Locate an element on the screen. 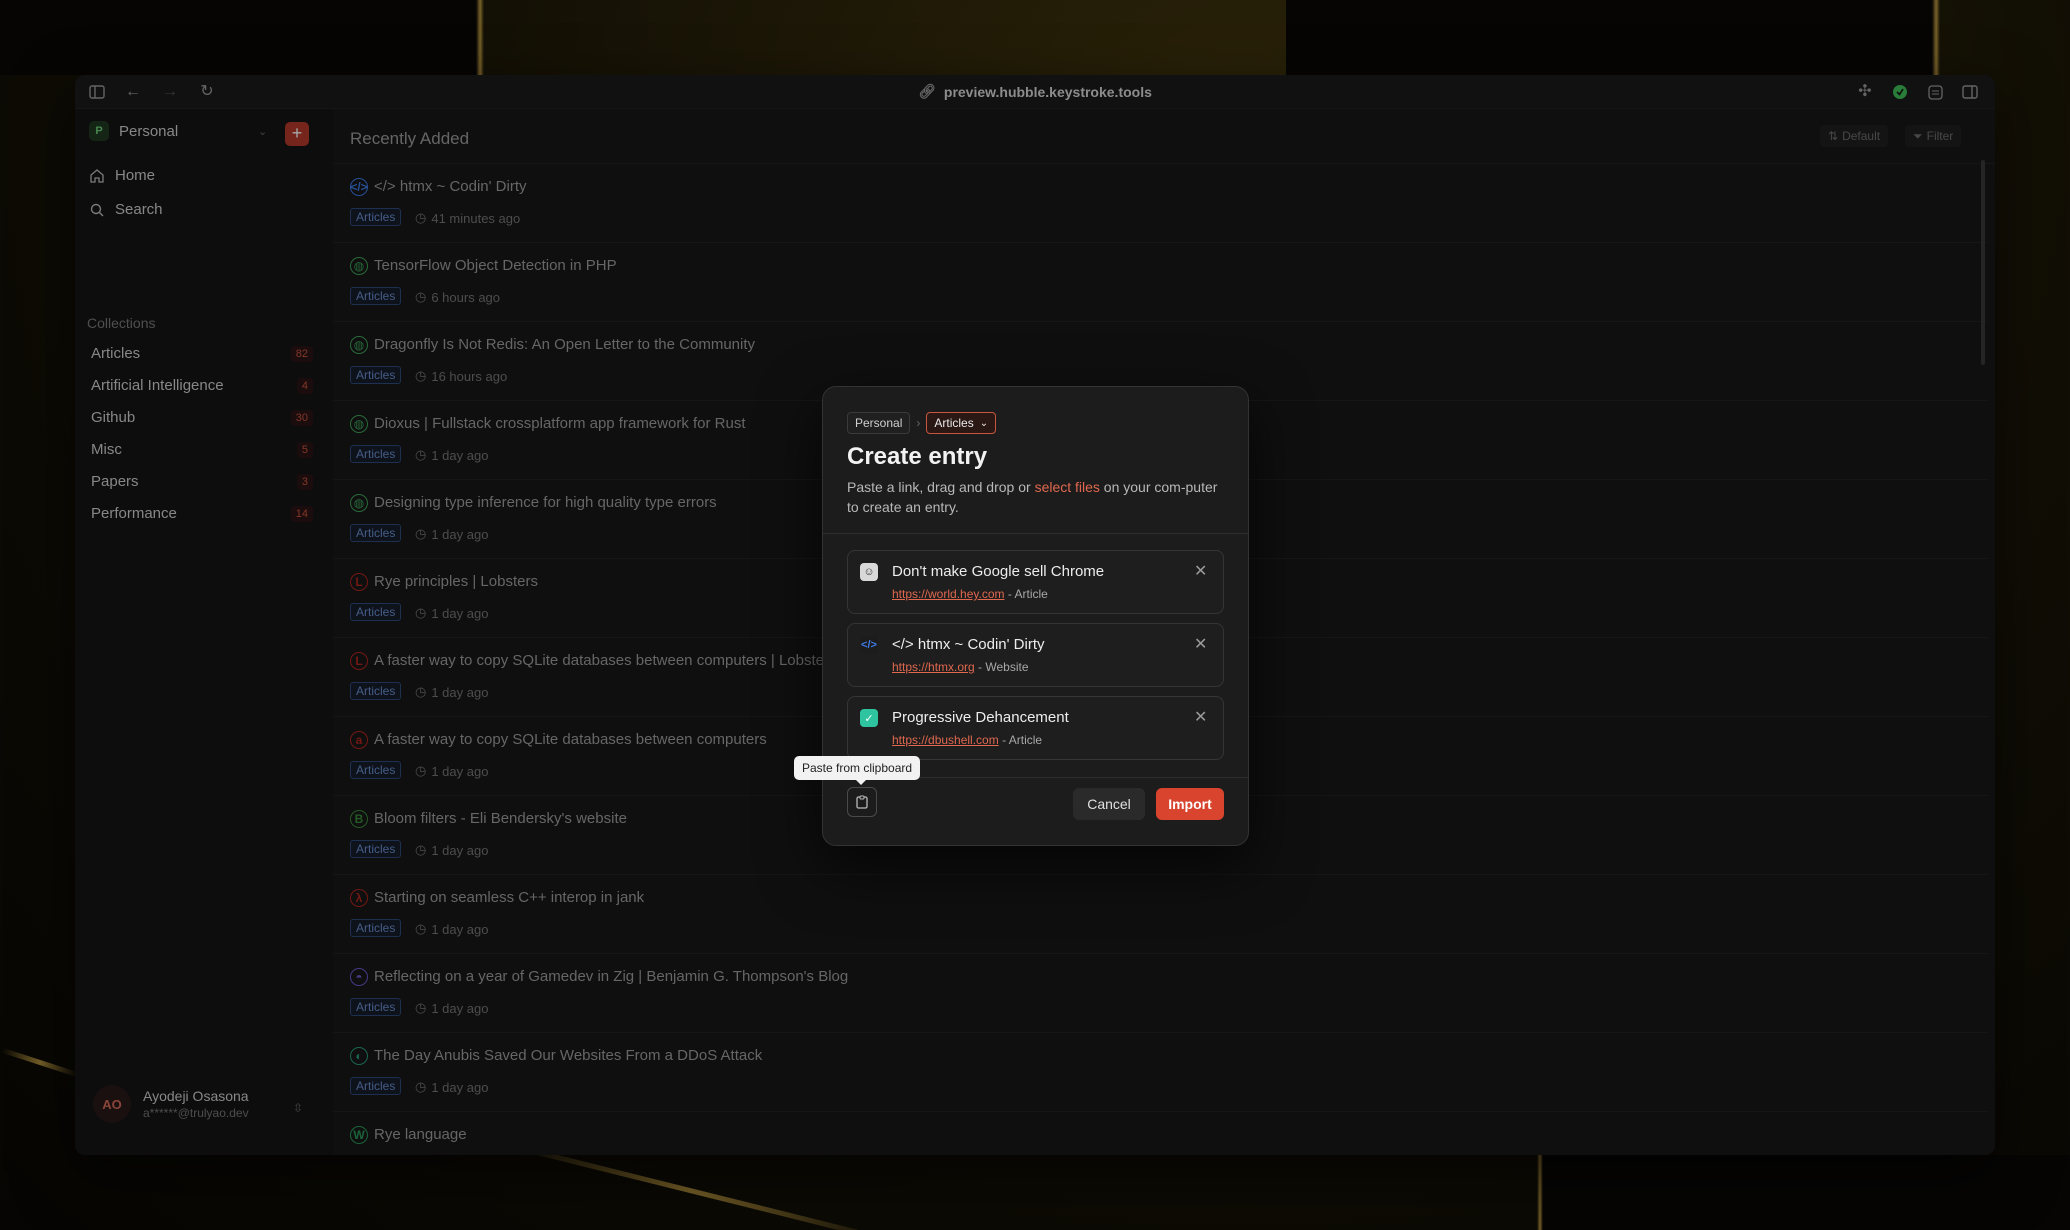 The width and height of the screenshot is (2070, 1230). breadcrumb: Personal › Articles ⌄ is located at coordinates (922, 423).